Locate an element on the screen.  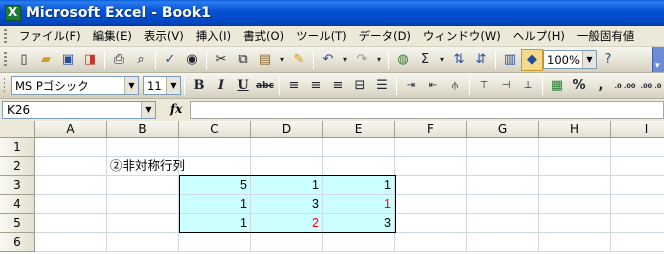
menu-edit: 編集(E) is located at coordinates (112, 36).